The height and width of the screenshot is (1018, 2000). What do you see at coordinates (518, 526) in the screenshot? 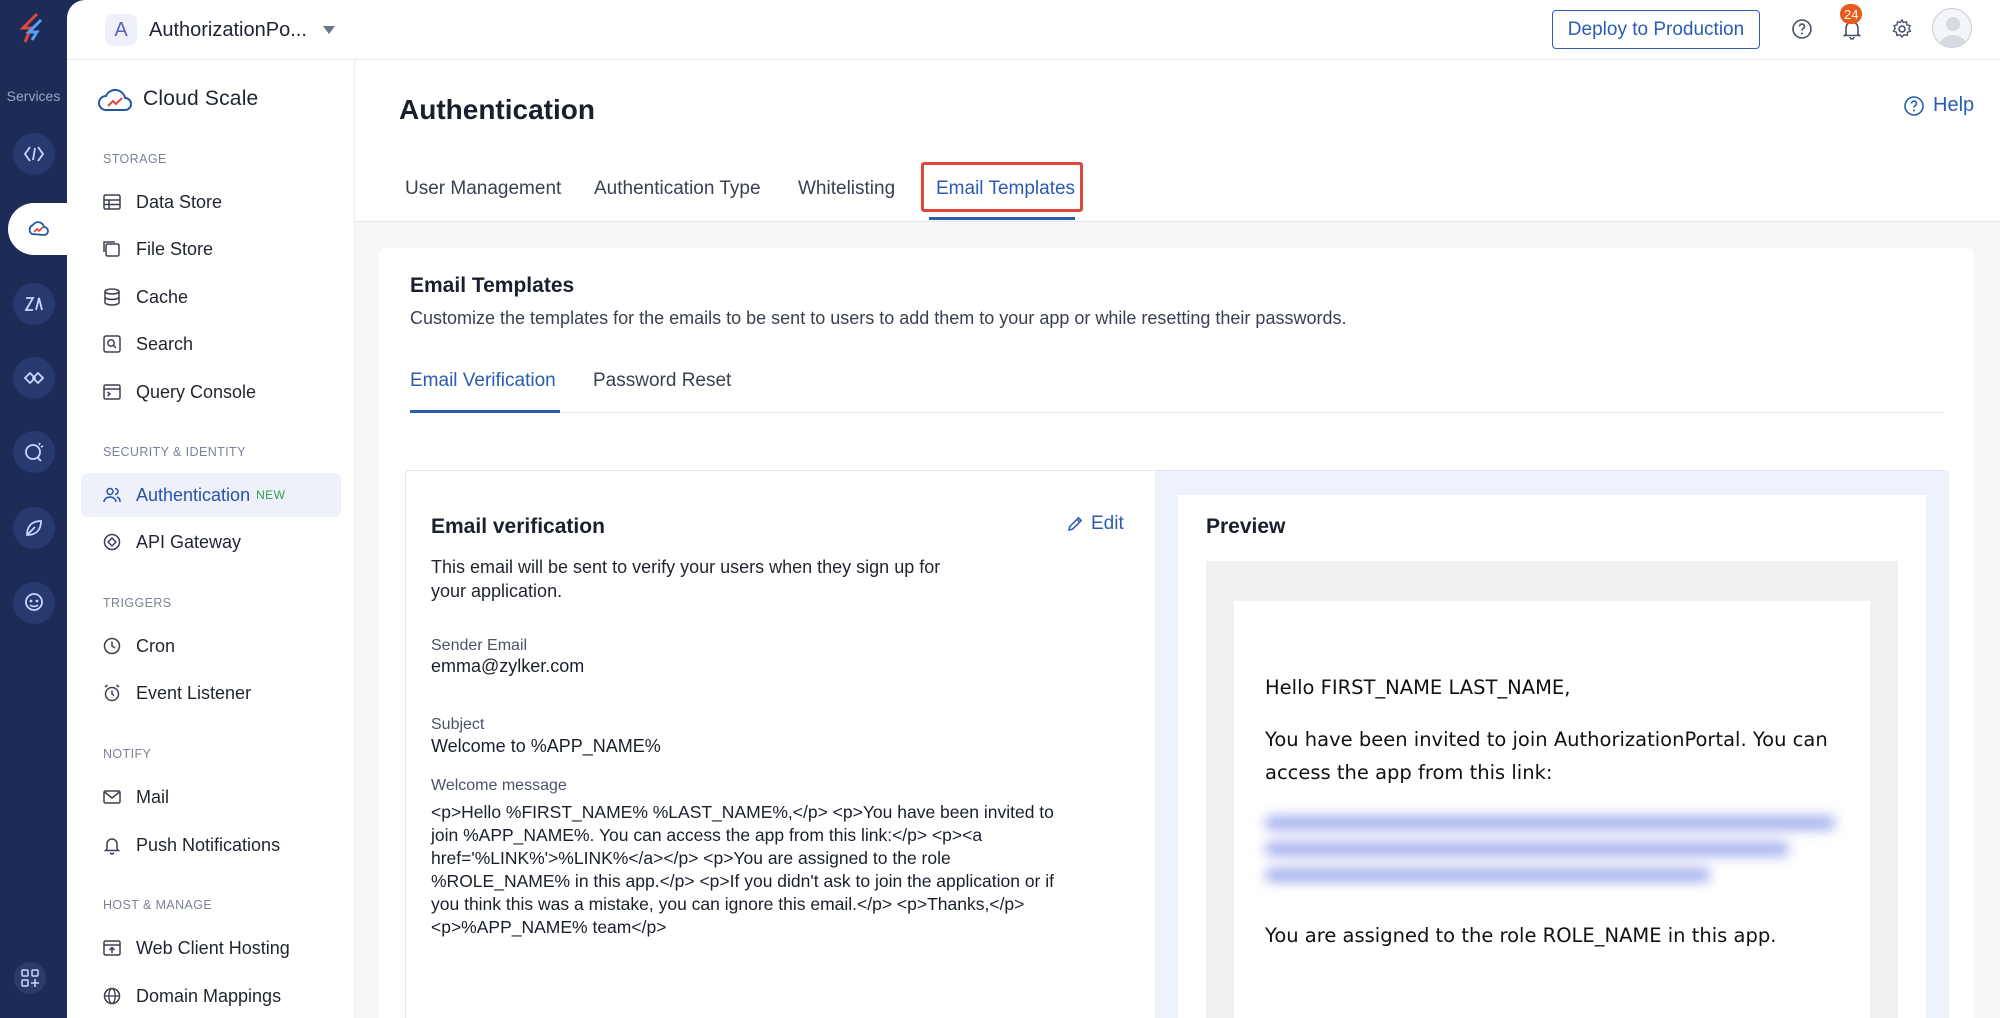
I see `template-title: Email verification` at bounding box center [518, 526].